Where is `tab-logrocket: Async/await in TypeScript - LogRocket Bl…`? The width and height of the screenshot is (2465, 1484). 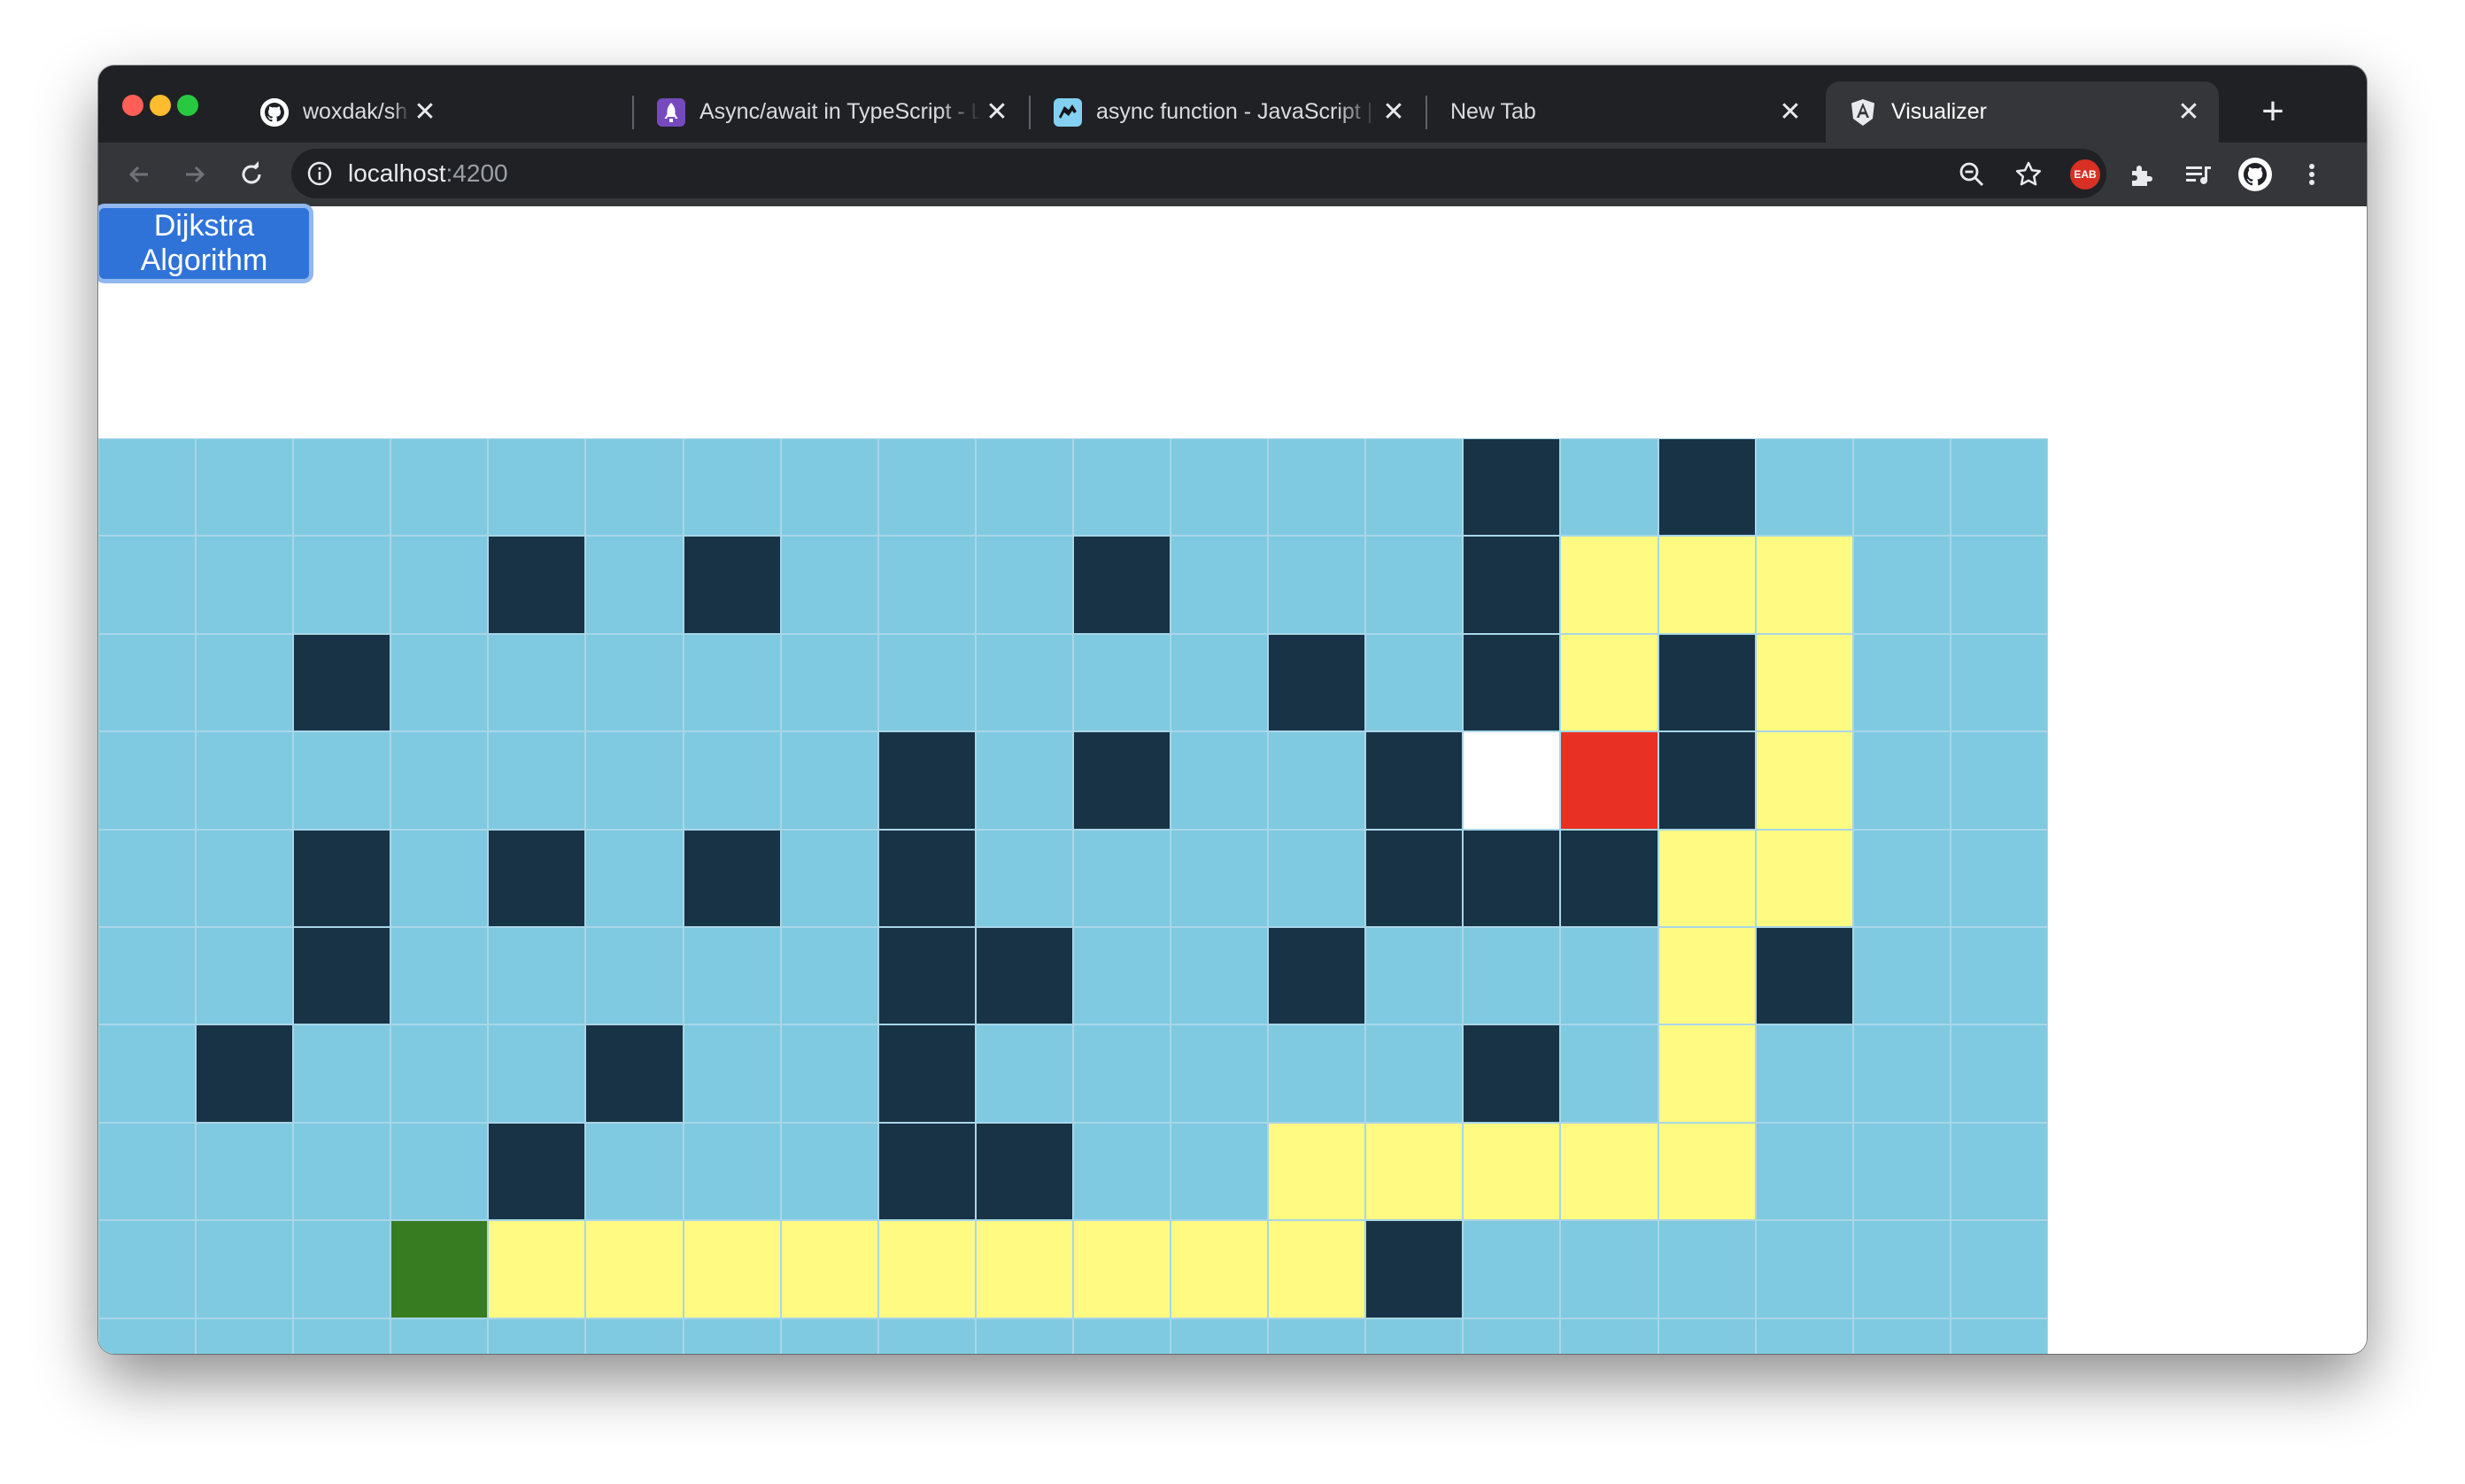
tab-logrocket: Async/await in TypeScript - LogRocket Bl… is located at coordinates (830, 112).